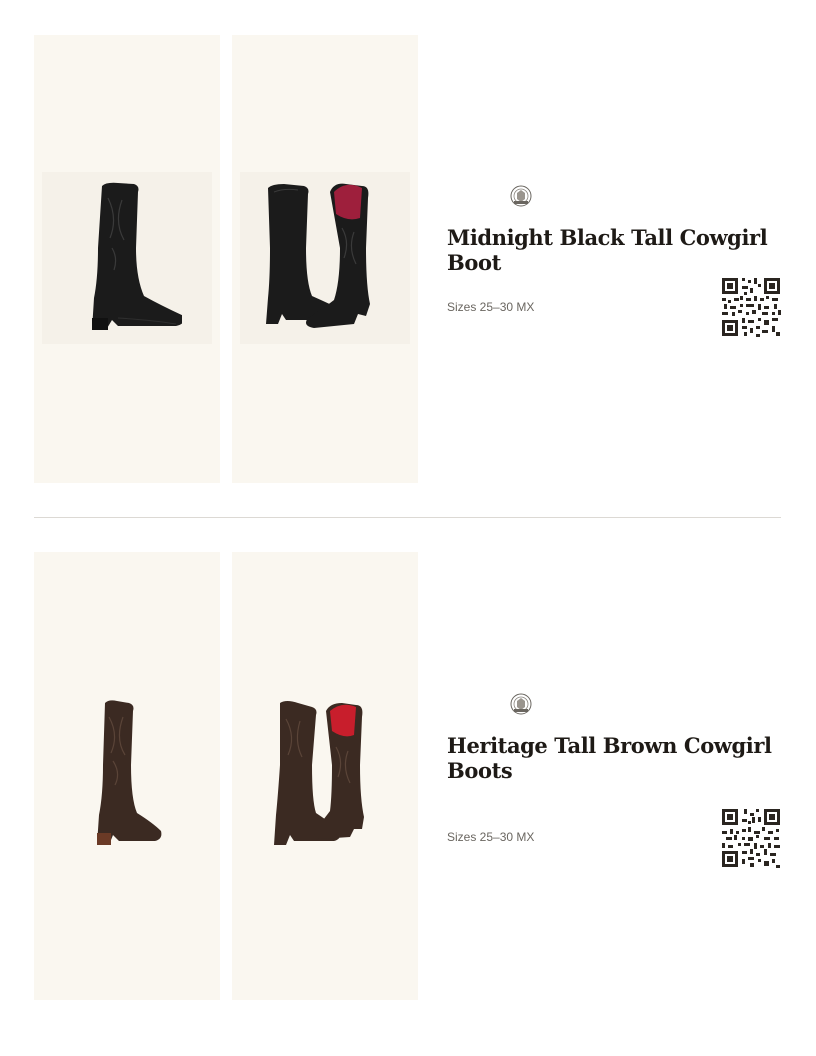 The height and width of the screenshot is (1056, 816). Describe the element at coordinates (607, 250) in the screenshot. I see `product-title: Midnight Black Tall Cowgirl Boot` at that location.